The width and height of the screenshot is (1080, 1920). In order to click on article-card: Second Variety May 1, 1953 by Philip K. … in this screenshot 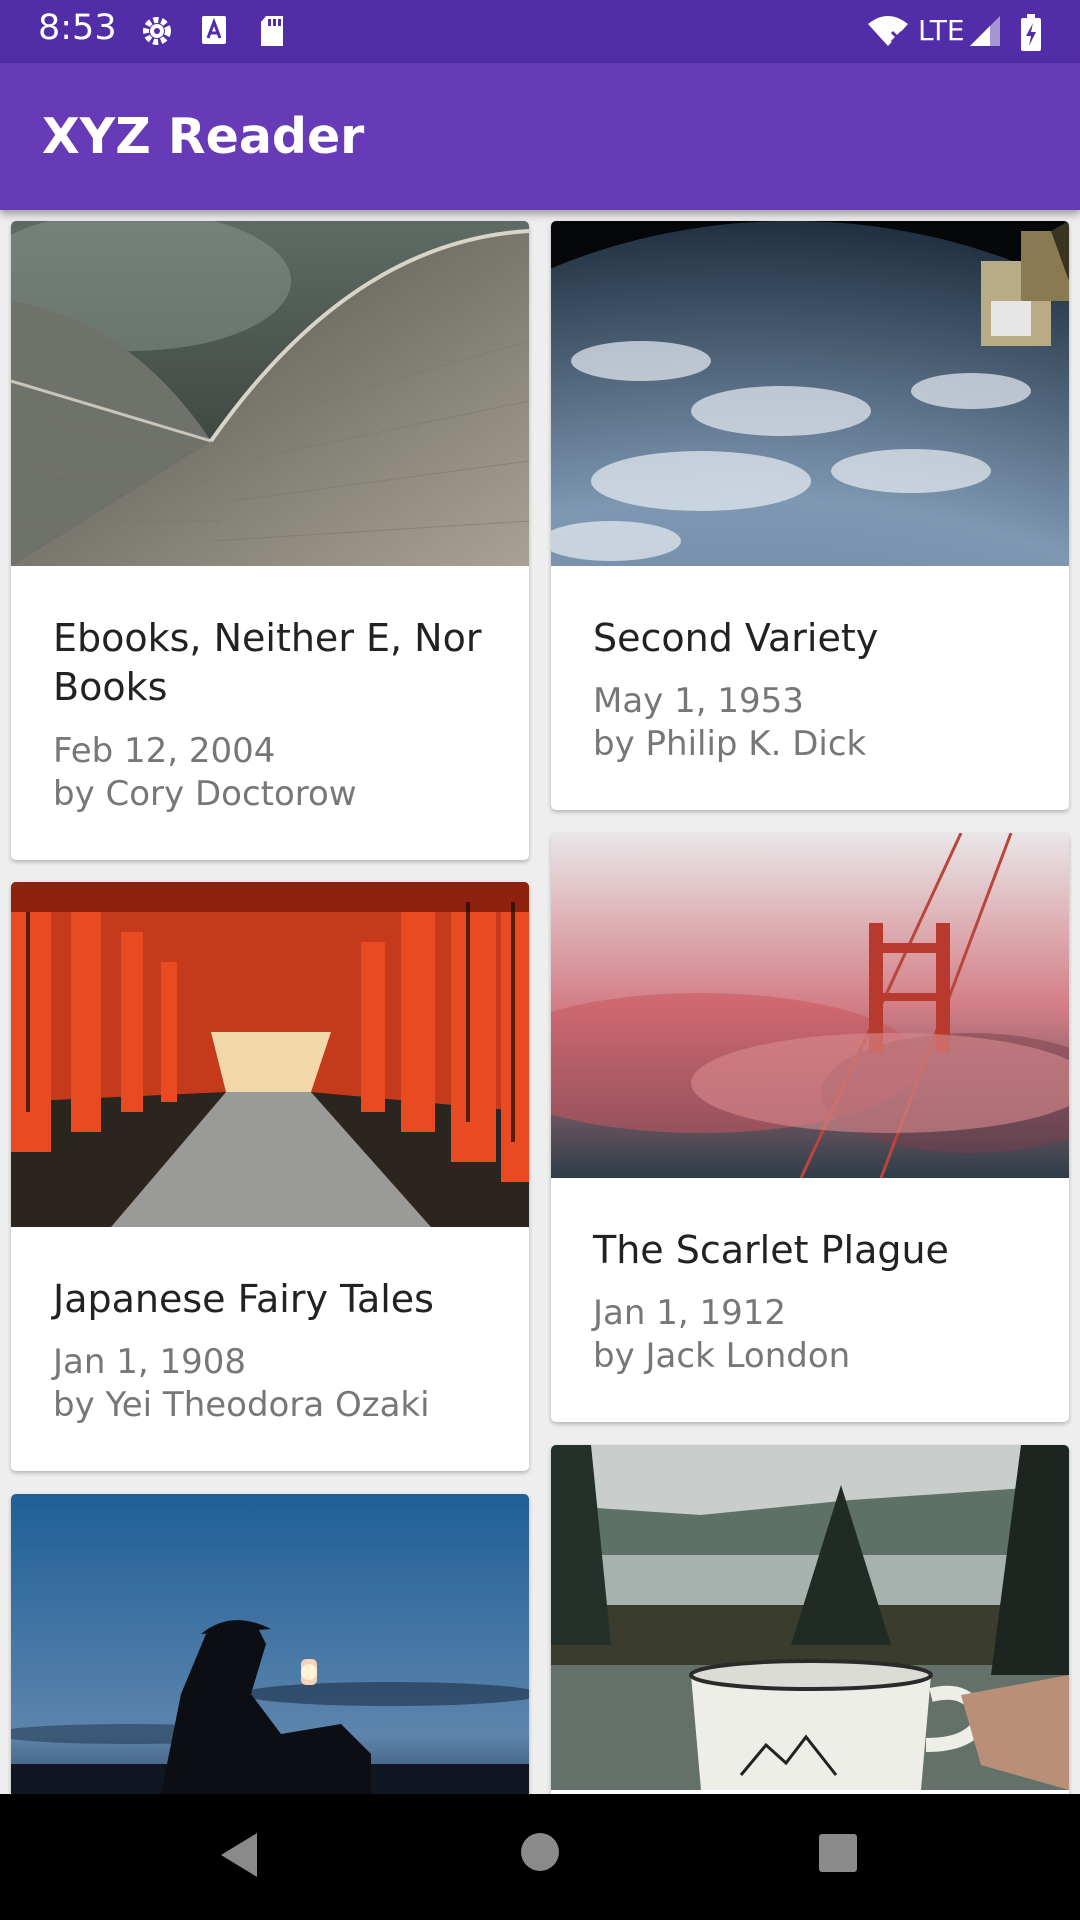, I will do `click(810, 515)`.